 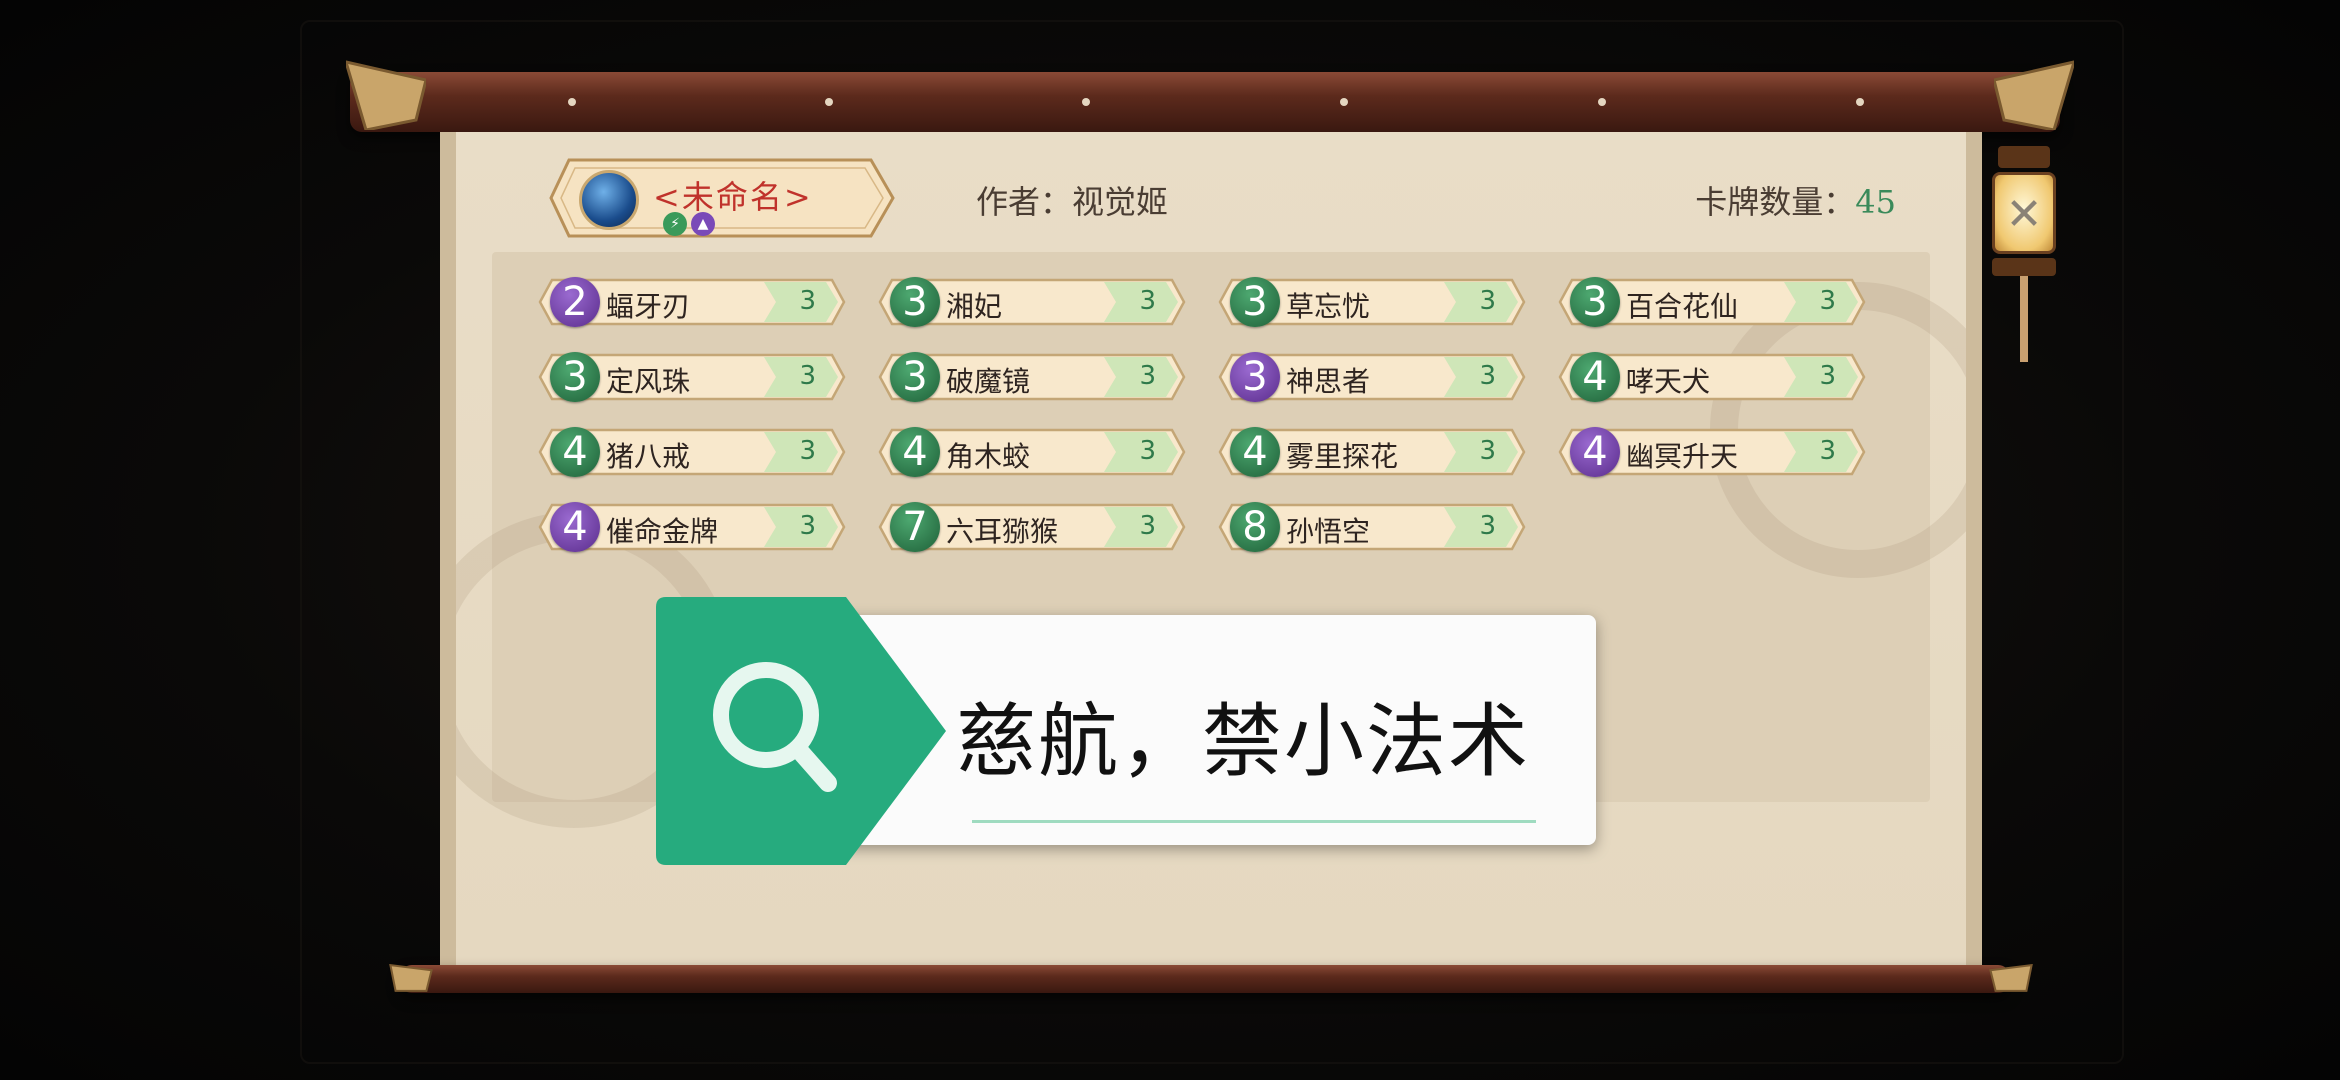 What do you see at coordinates (988, 381) in the screenshot?
I see `card-name: 破魔镜` at bounding box center [988, 381].